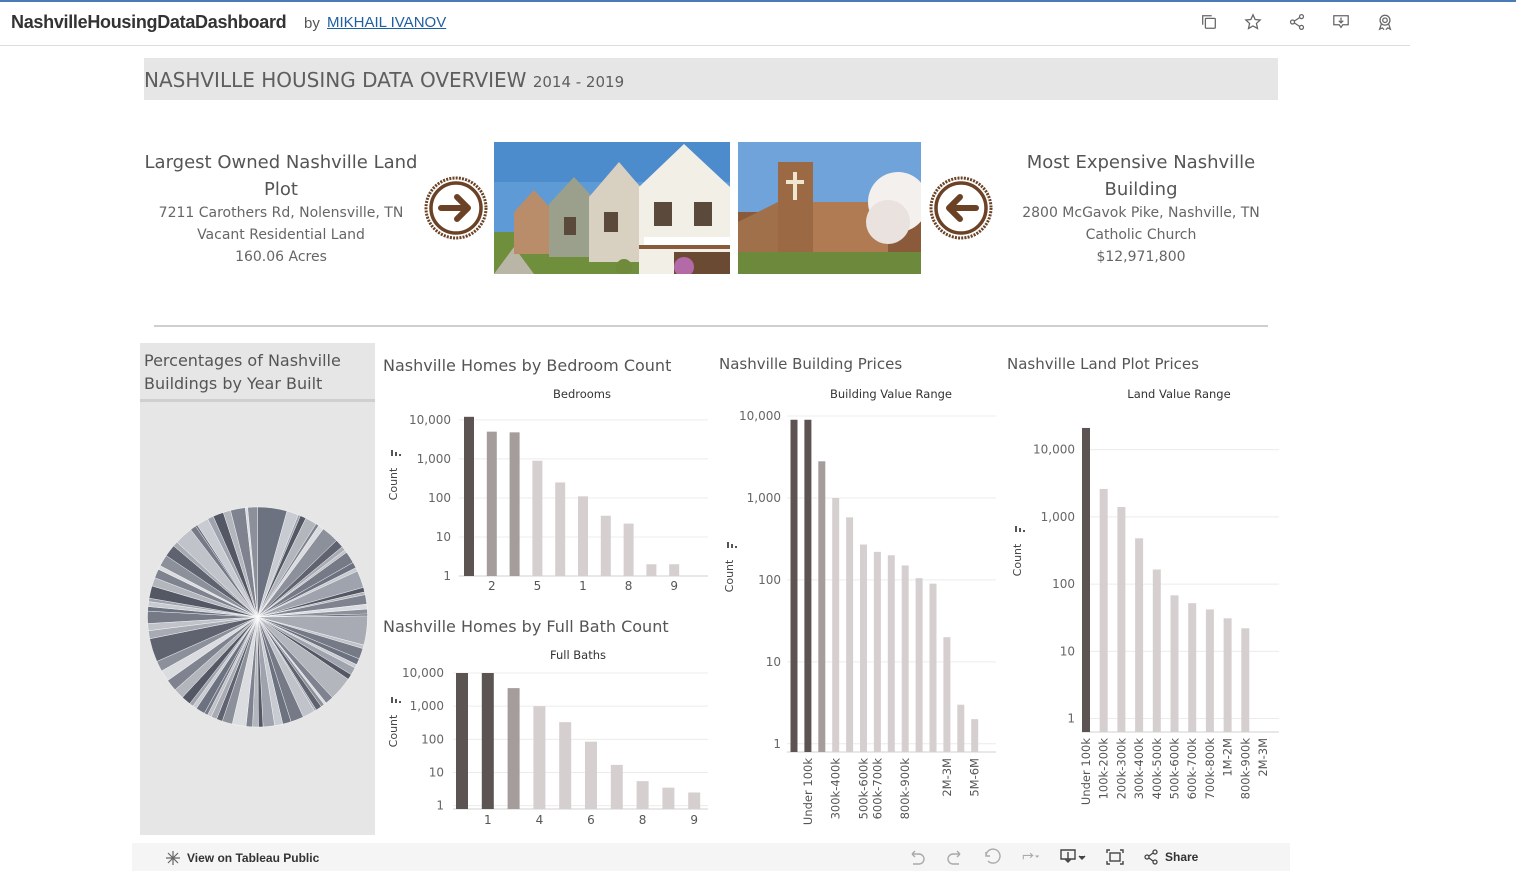 This screenshot has width=1516, height=874. Describe the element at coordinates (1115, 857) in the screenshot. I see `fullscreen-icon` at that location.